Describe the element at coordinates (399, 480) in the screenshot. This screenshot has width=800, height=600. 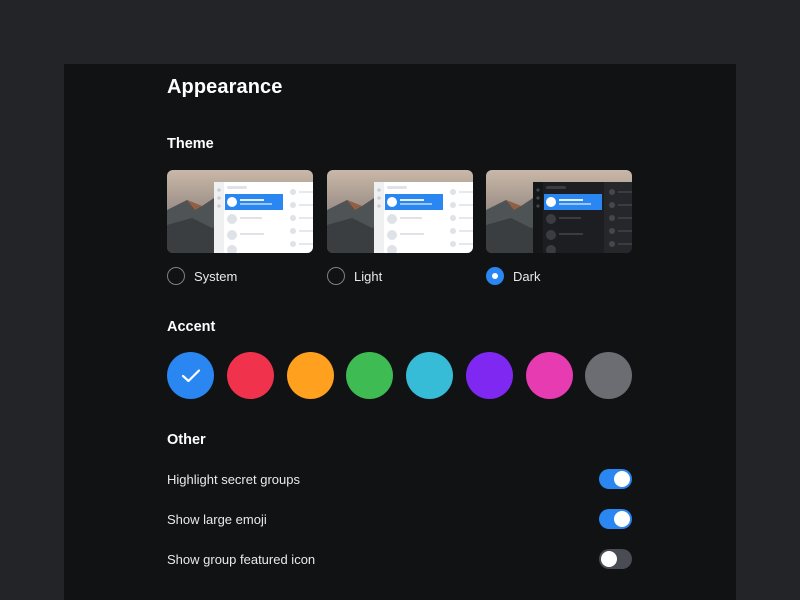
I see `setting-highlight-secret-groups: Highlight secret groups` at that location.